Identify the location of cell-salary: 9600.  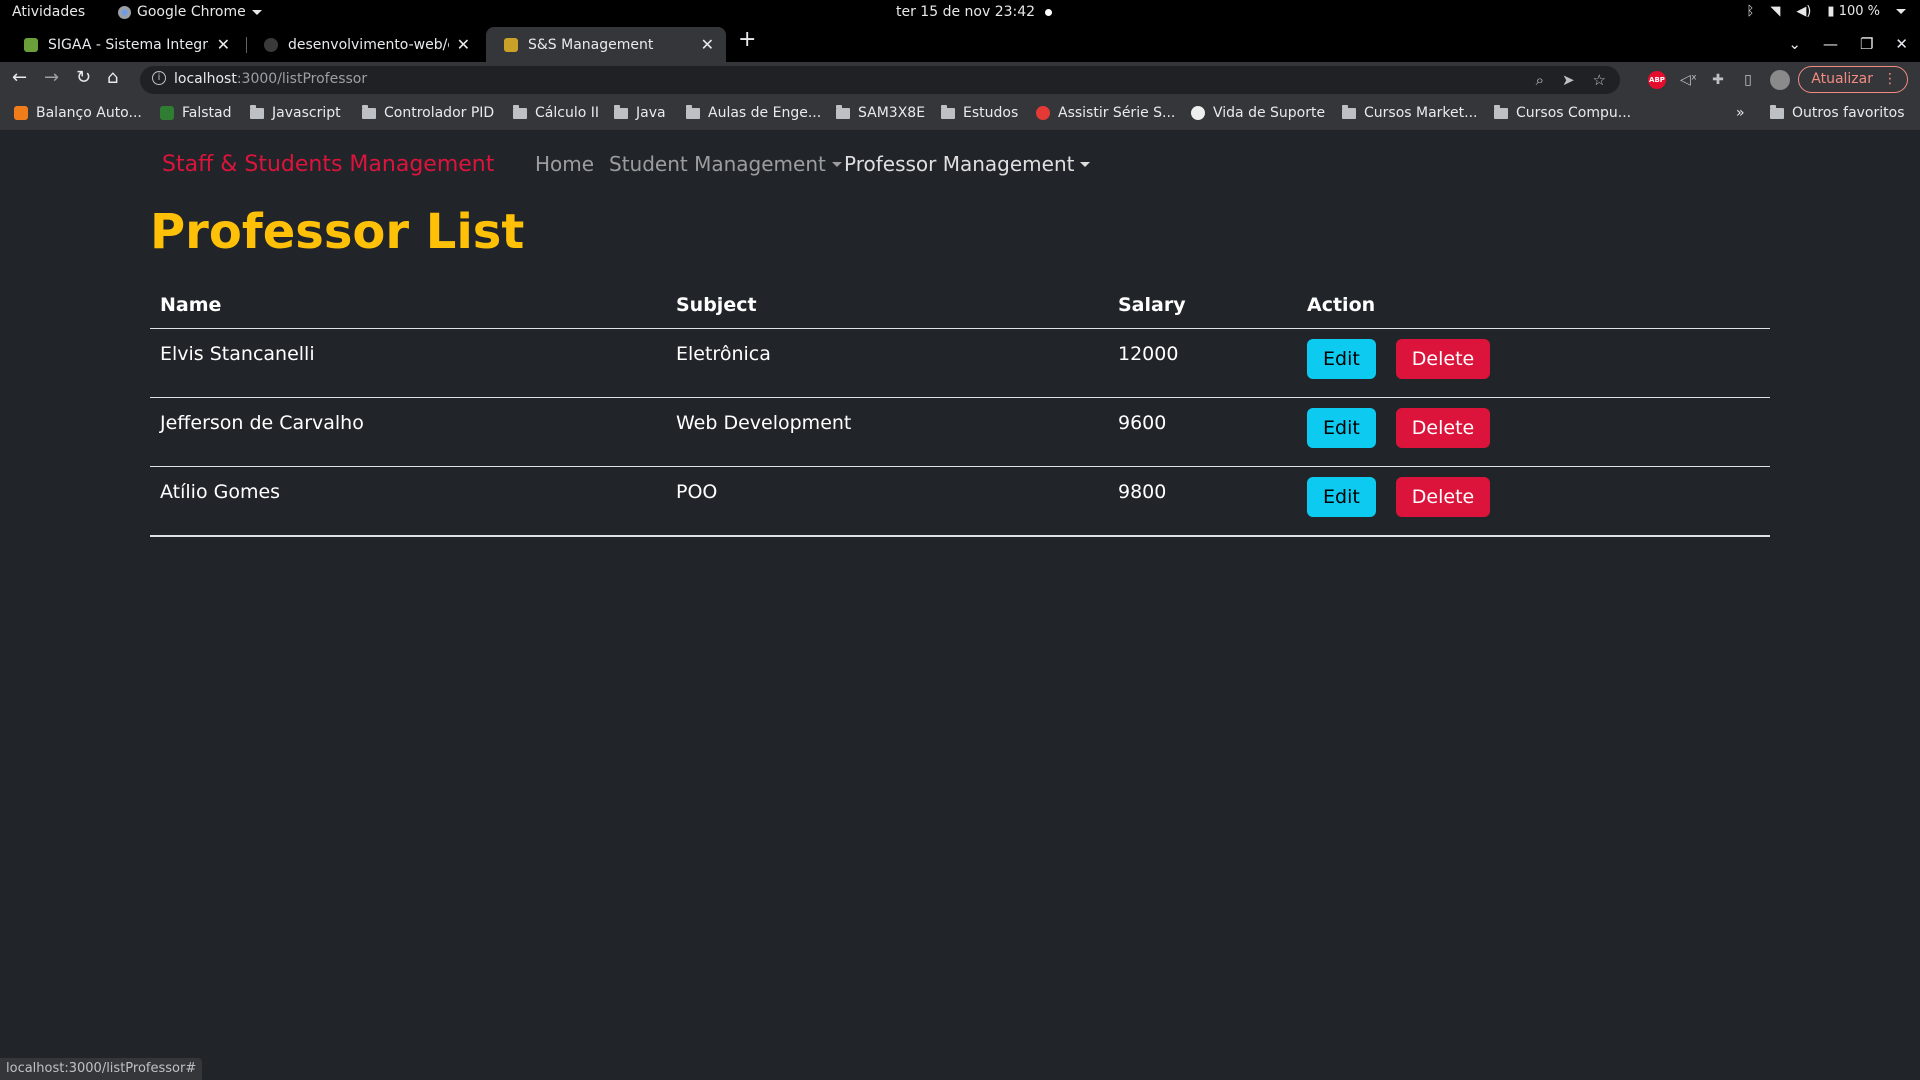
(1202, 432).